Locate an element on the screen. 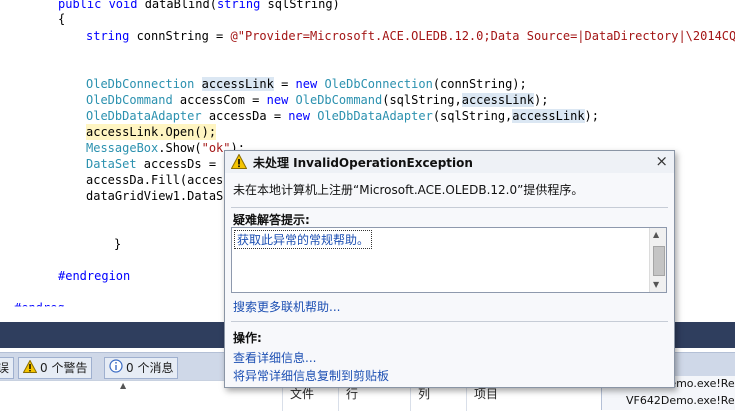  troubleshooting-tips-list: 获取此异常的常规帮助。 ▲ ▼ is located at coordinates (449, 260).